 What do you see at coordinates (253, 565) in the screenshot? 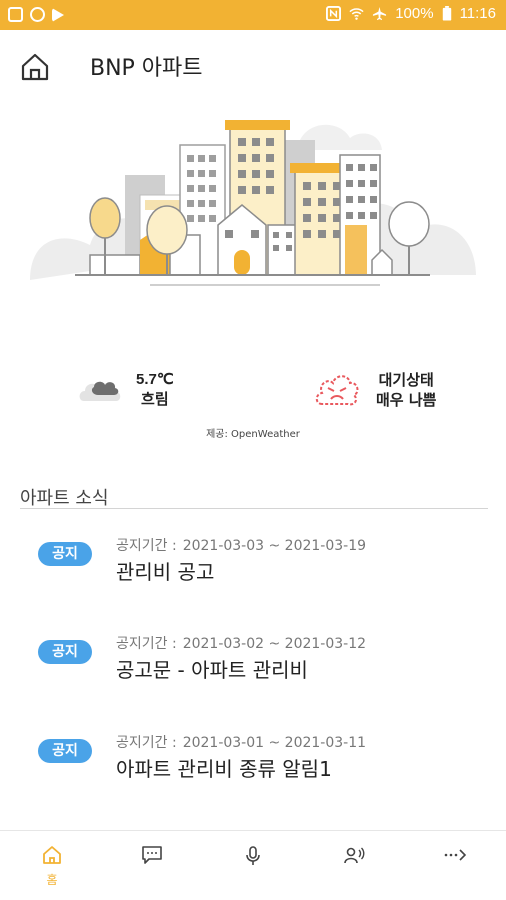
I see `notice-item: 공지 공지기간 : 2021-03-03 ~ 2021-03-19 관리비 공고` at bounding box center [253, 565].